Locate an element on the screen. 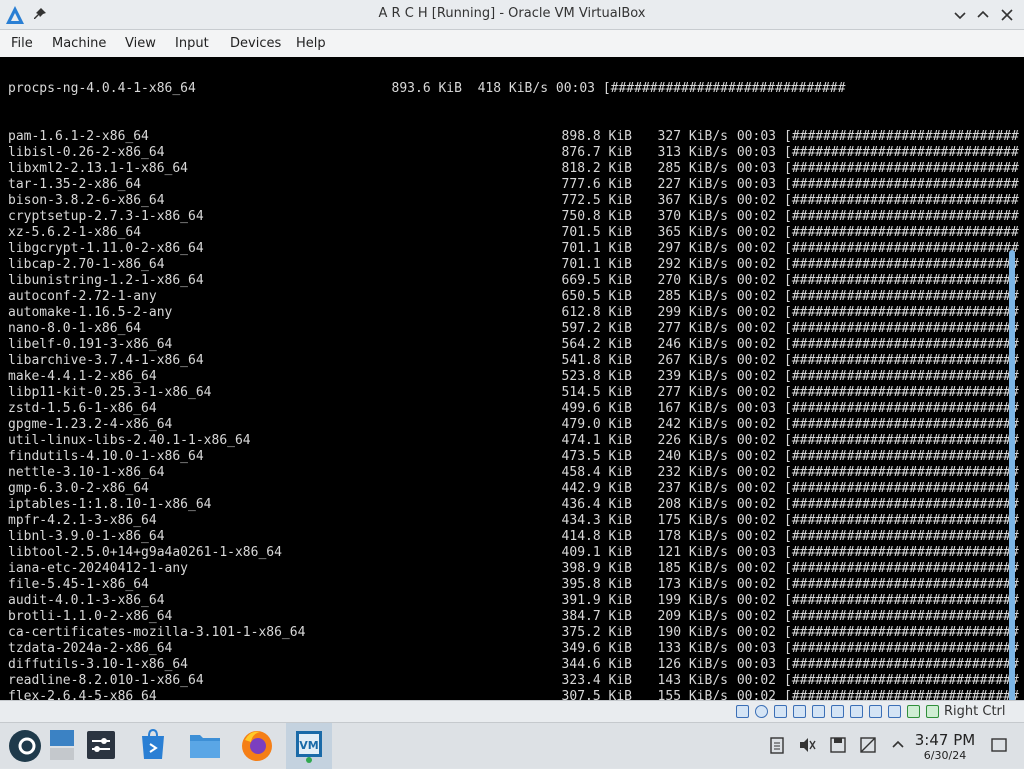  menu-devices: Devices is located at coordinates (255, 43).